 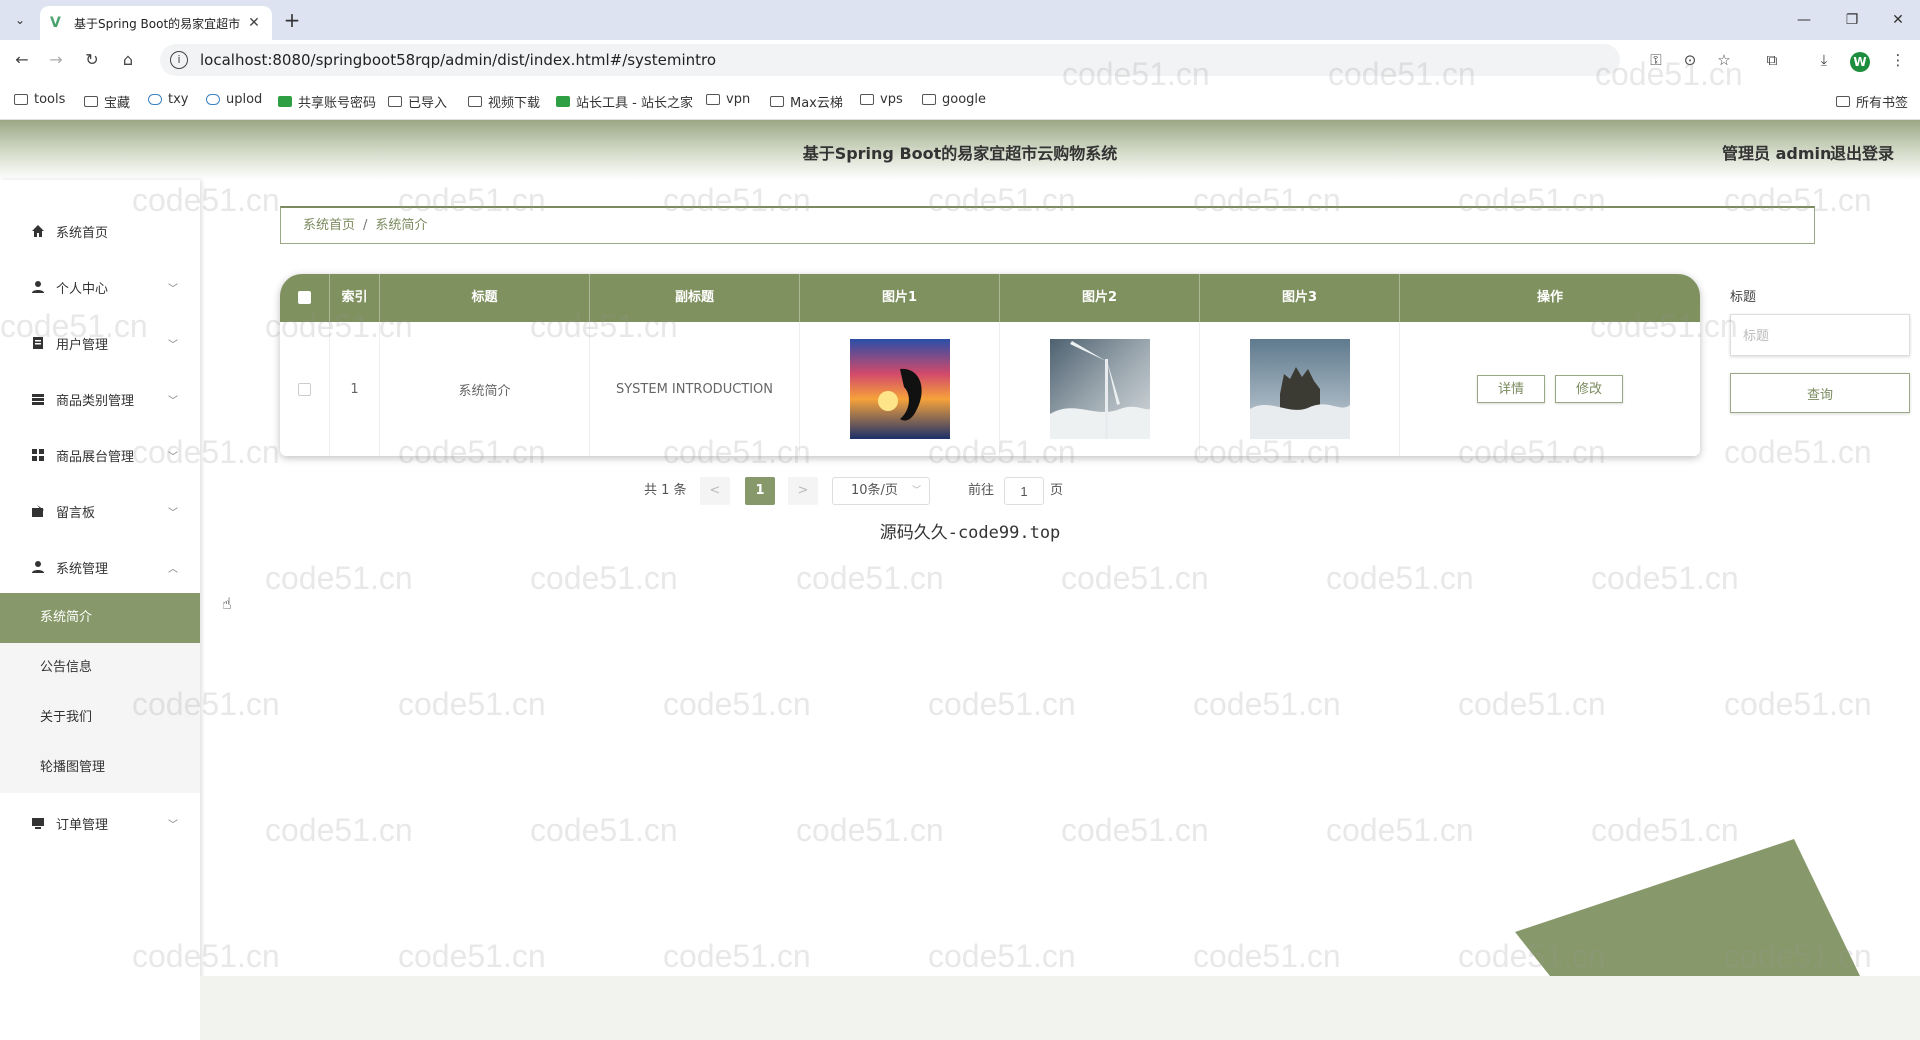 I want to click on source-note: 源码久久-code99.top, so click(x=970, y=533).